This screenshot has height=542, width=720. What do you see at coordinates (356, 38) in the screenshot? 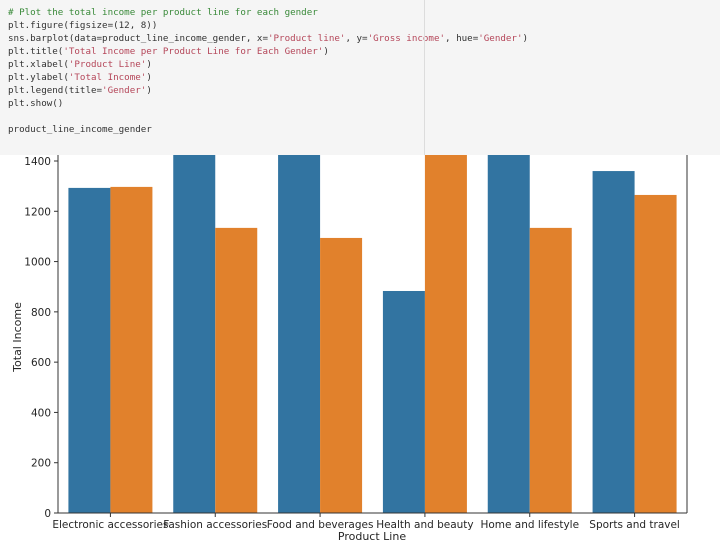
I see `code-token: , y=` at bounding box center [356, 38].